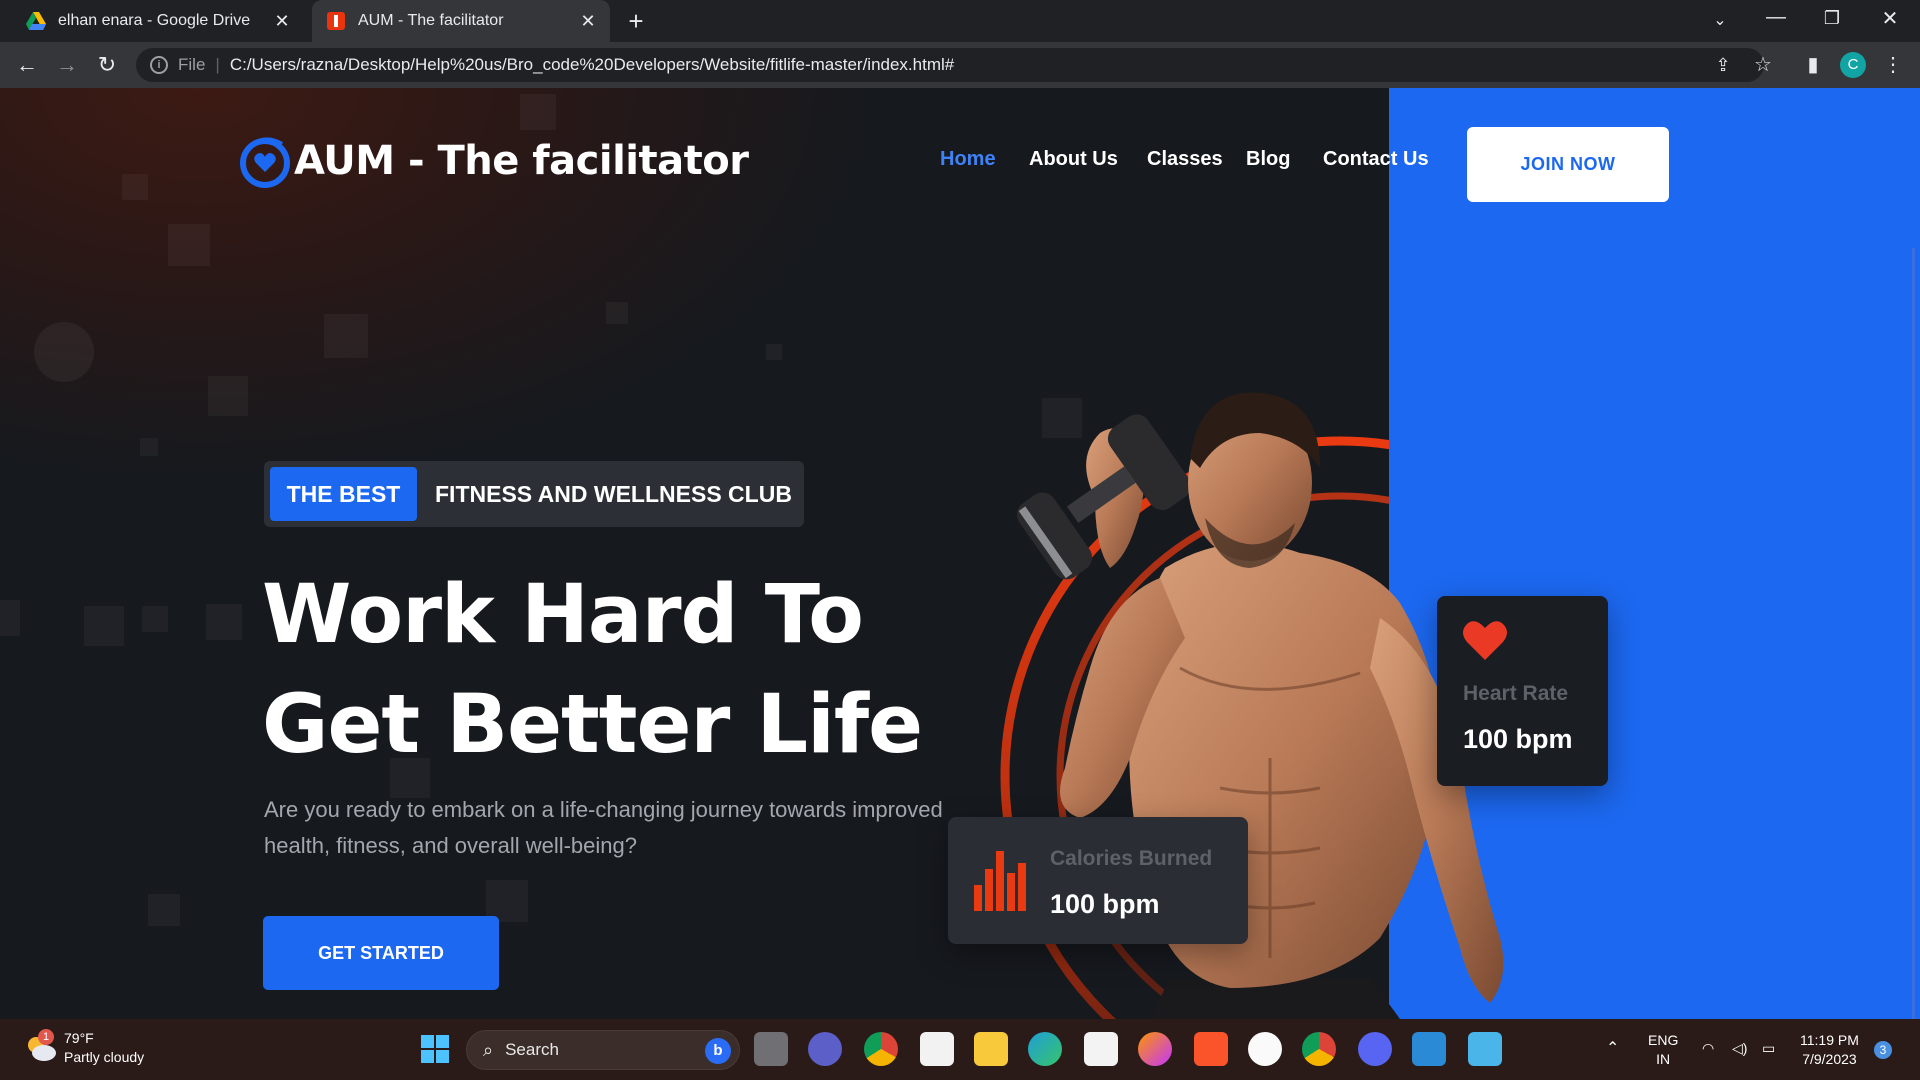  What do you see at coordinates (1739, 1048) in the screenshot?
I see `volume-icon: ◁)` at bounding box center [1739, 1048].